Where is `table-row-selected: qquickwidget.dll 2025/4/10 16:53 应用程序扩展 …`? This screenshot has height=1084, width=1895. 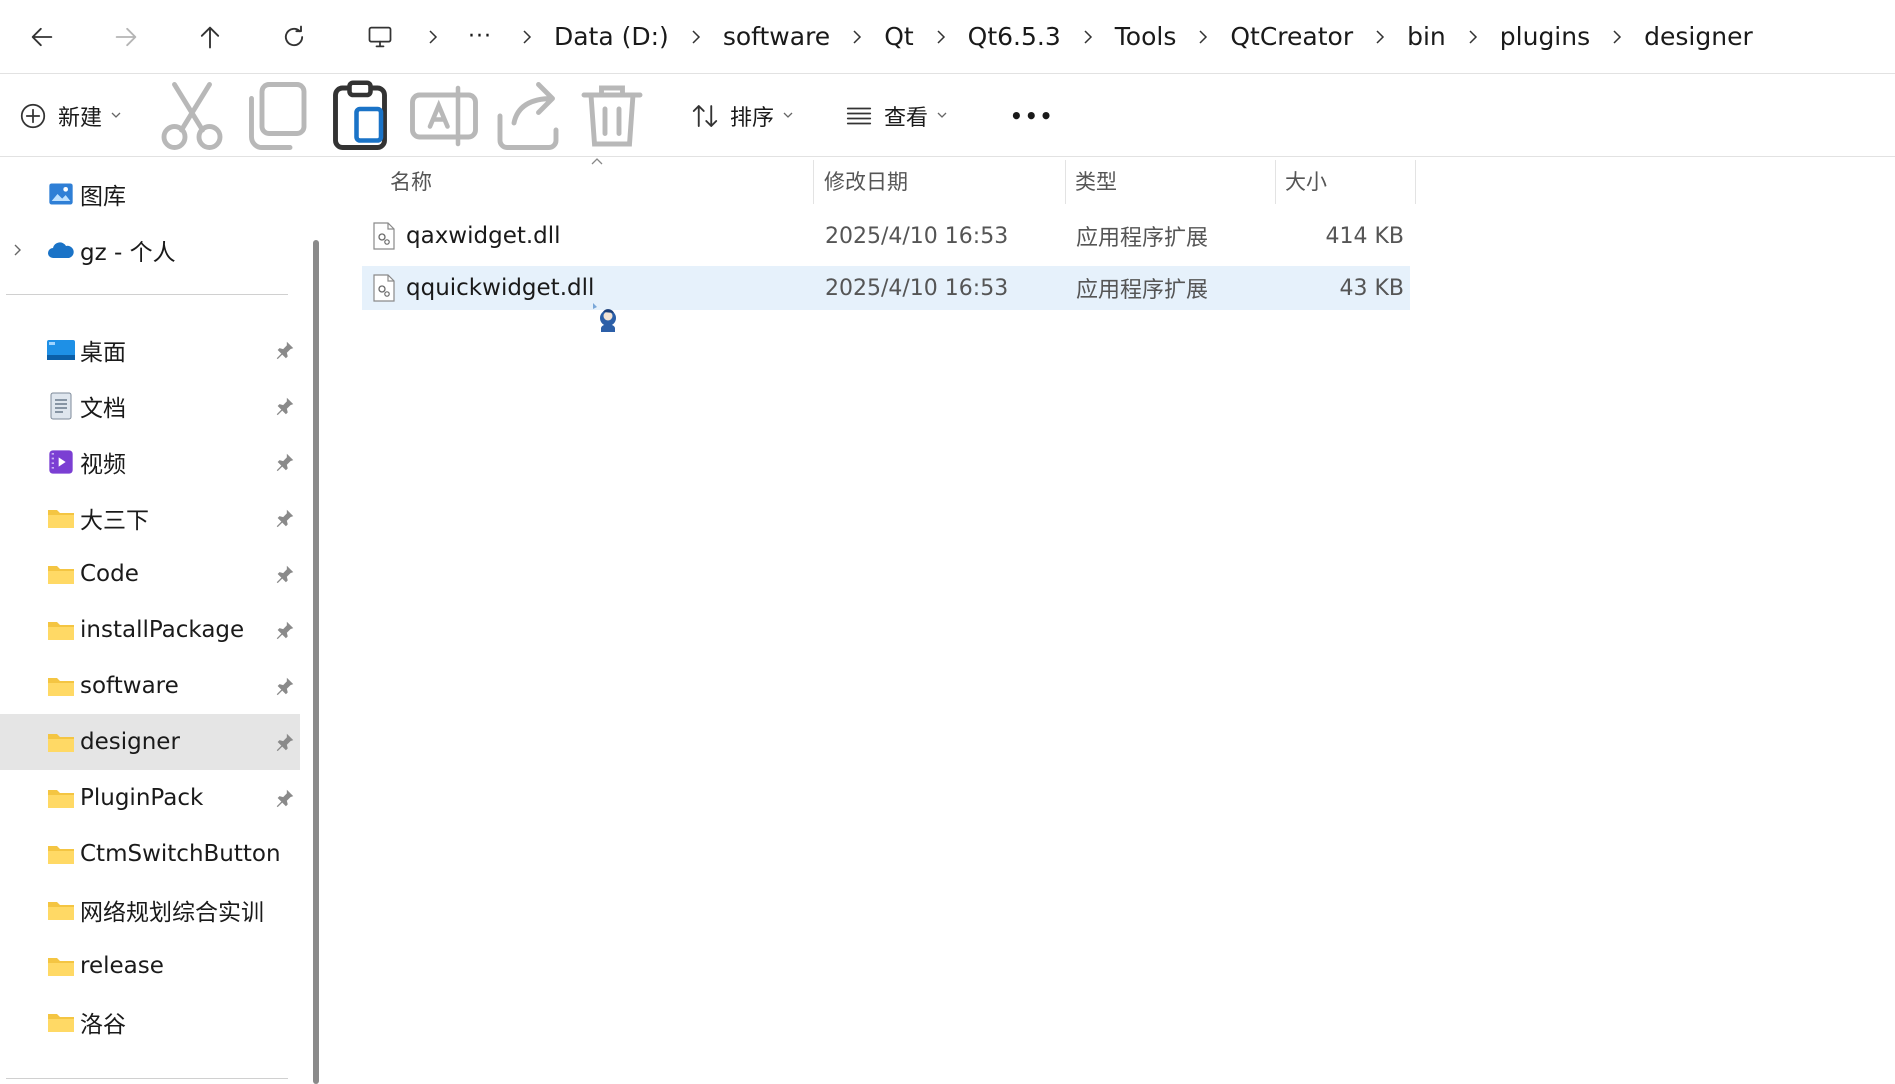
table-row-selected: qquickwidget.dll 2025/4/10 16:53 应用程序扩展 … is located at coordinates (886, 288).